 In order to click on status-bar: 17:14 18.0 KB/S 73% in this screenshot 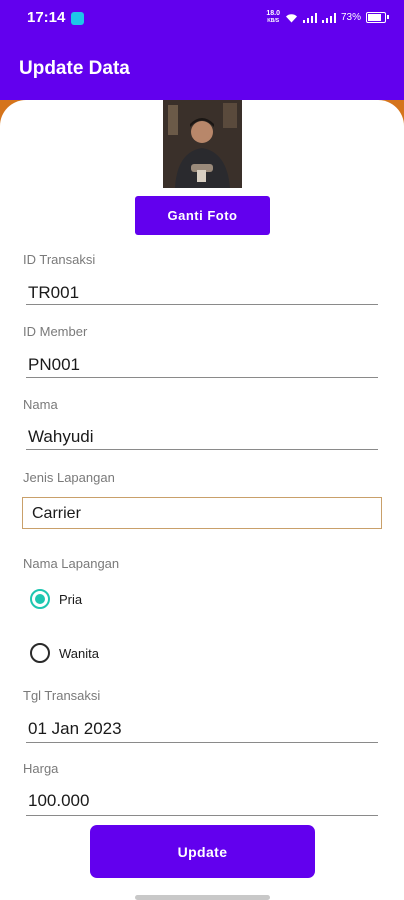, I will do `click(202, 18)`.